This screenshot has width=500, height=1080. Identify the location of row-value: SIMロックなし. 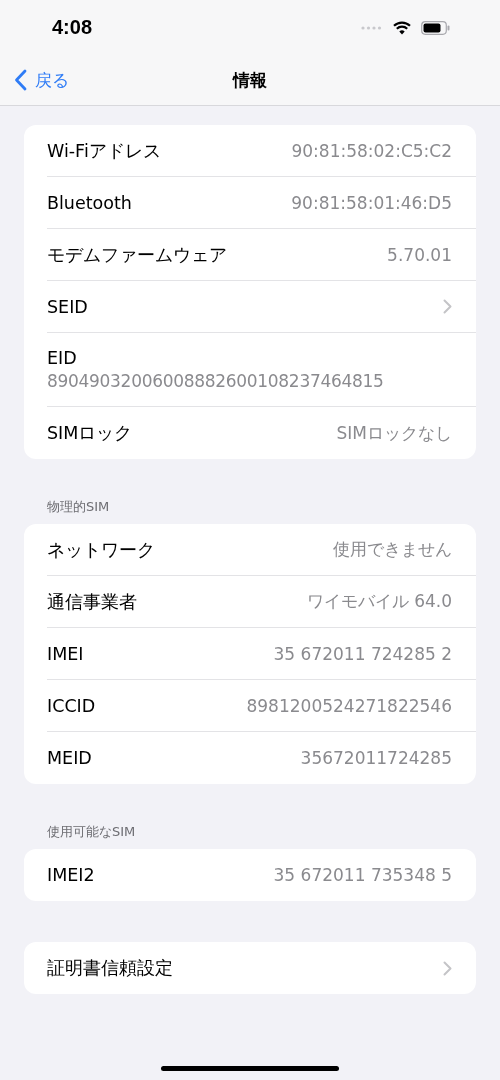
(394, 433).